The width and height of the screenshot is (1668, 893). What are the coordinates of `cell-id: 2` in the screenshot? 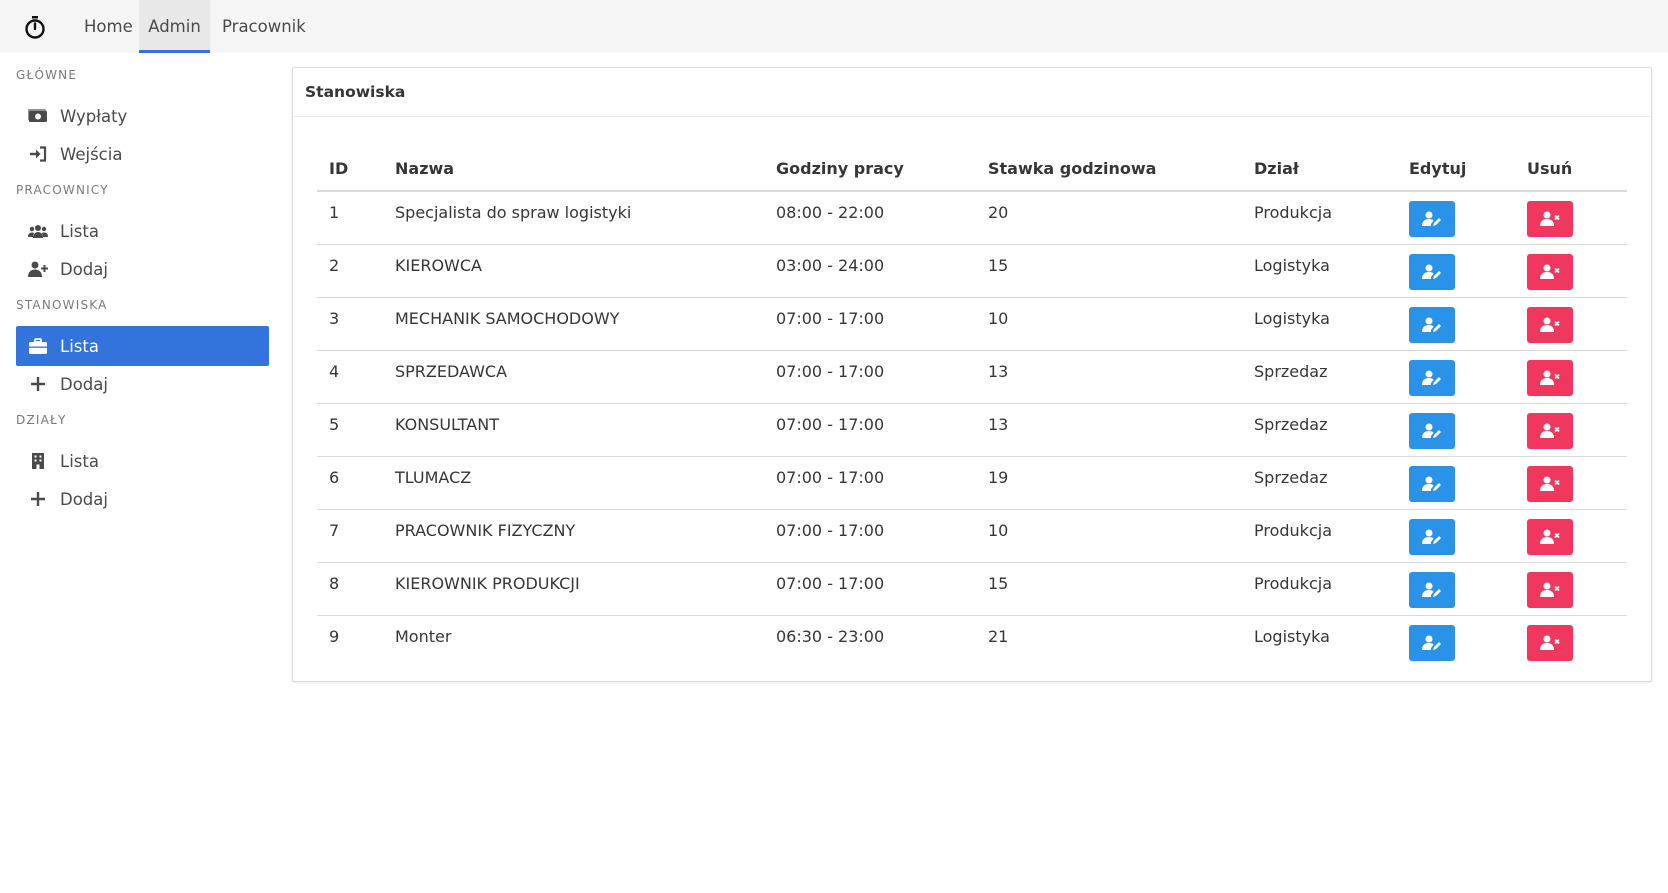 It's located at (350, 271).